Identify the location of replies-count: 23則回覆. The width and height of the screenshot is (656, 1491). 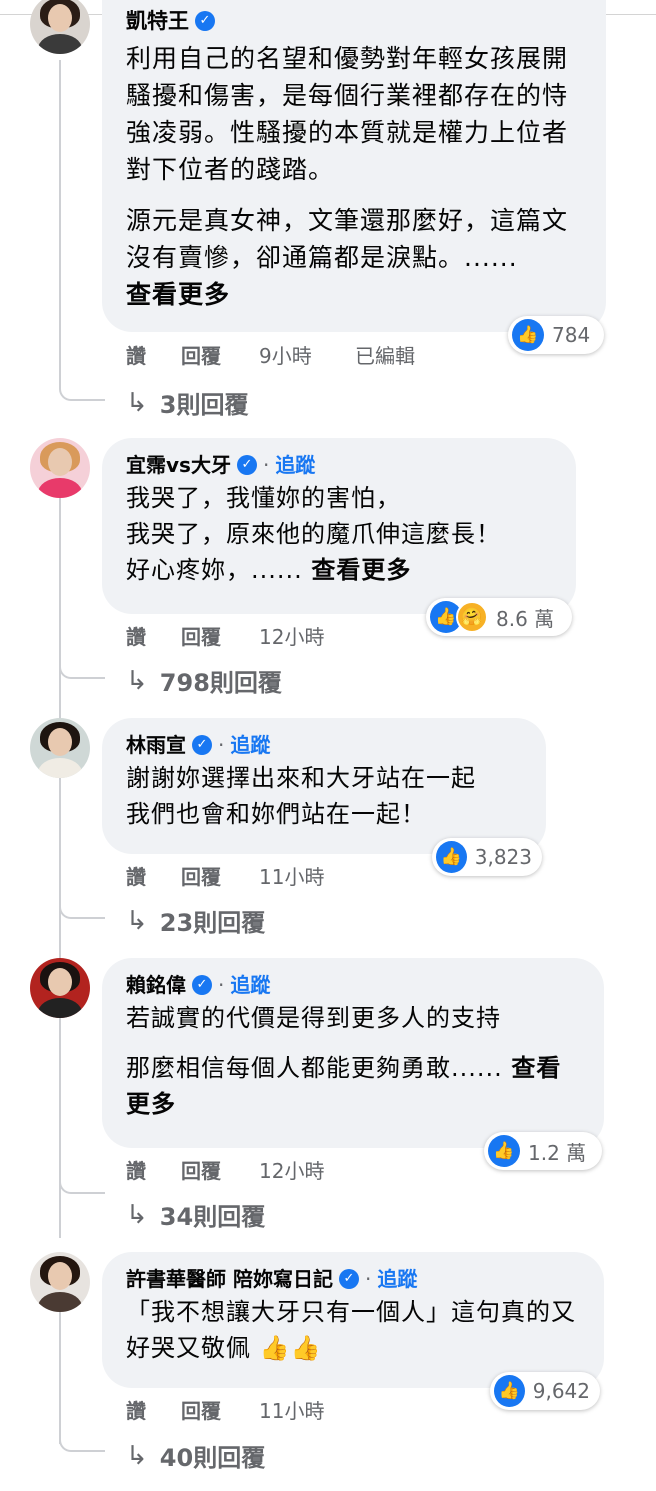
(212, 923).